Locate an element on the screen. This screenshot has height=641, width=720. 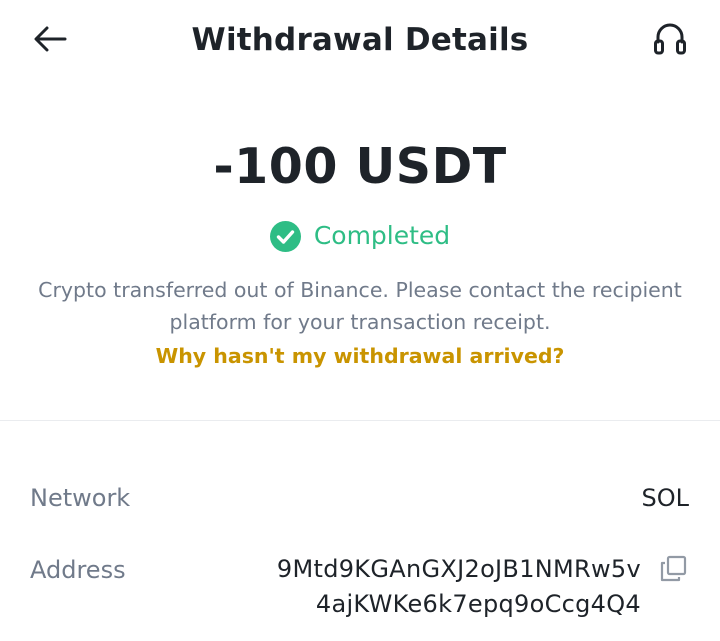
address-line-1: 9Mtd9KGAnGXJ2oJB1NMRw5v is located at coordinates (458, 569).